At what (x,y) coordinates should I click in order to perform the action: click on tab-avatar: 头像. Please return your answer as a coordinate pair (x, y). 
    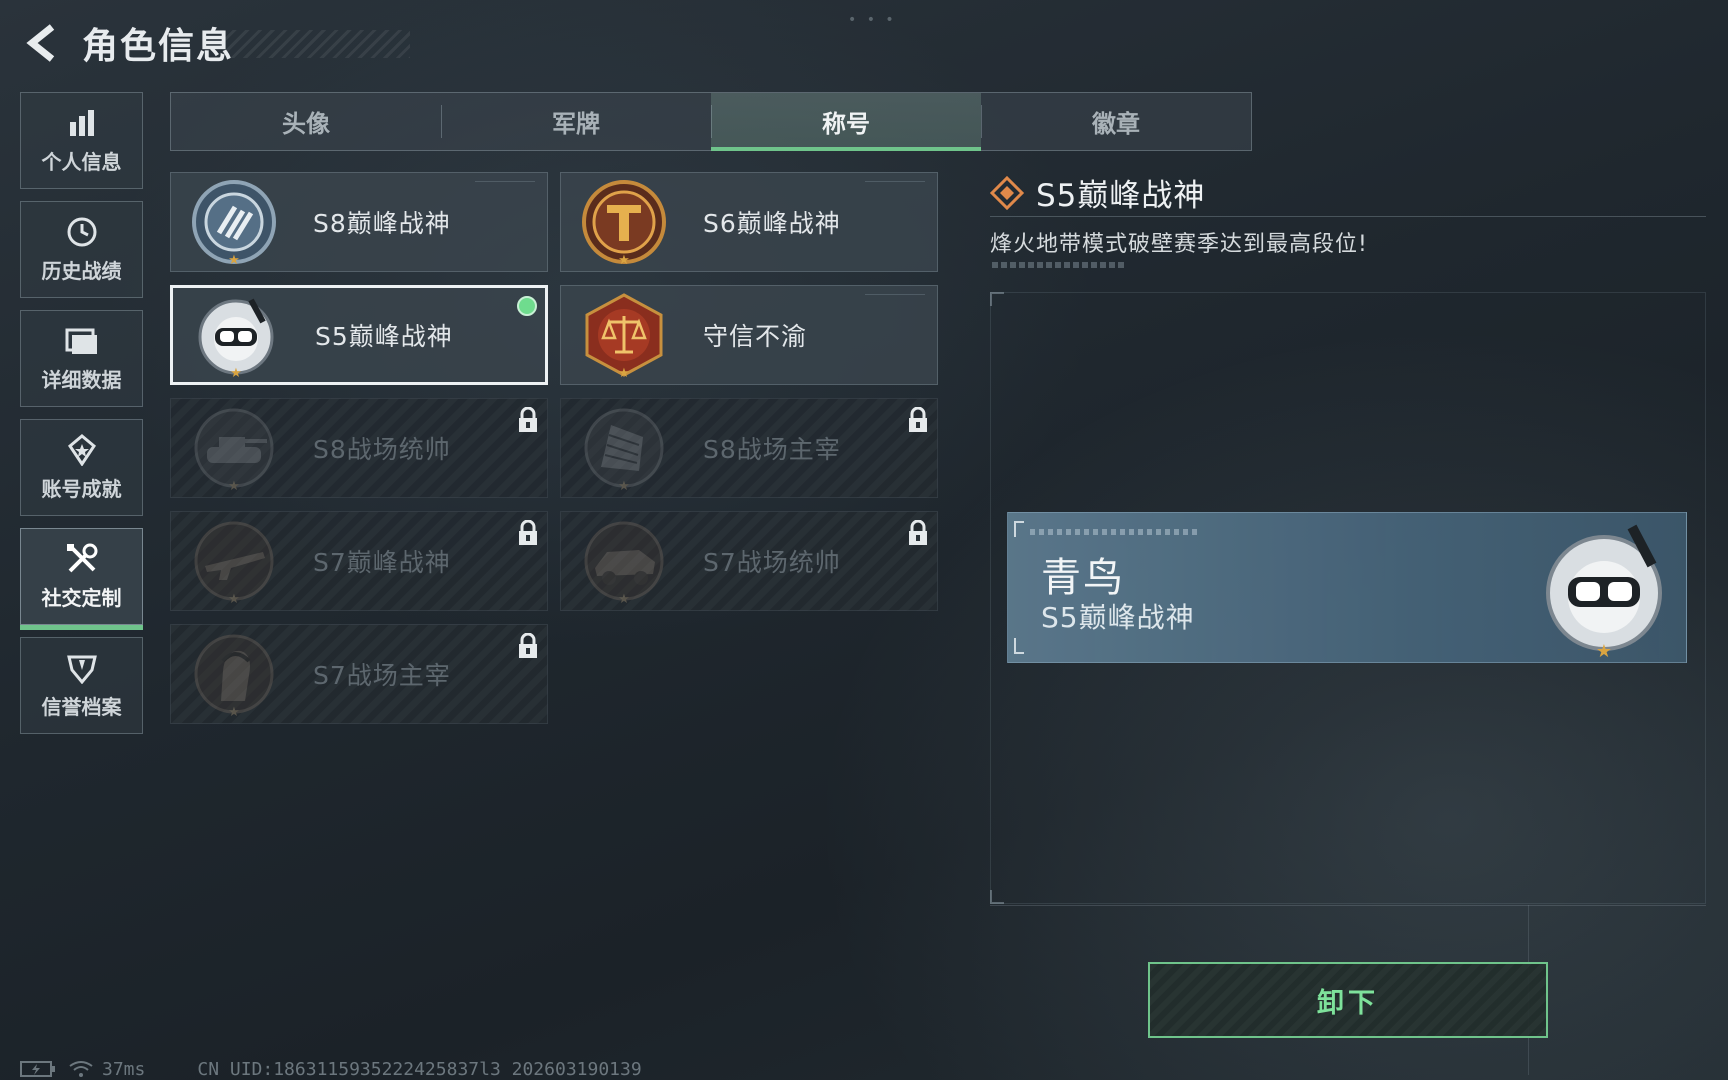
    Looking at the image, I should click on (306, 121).